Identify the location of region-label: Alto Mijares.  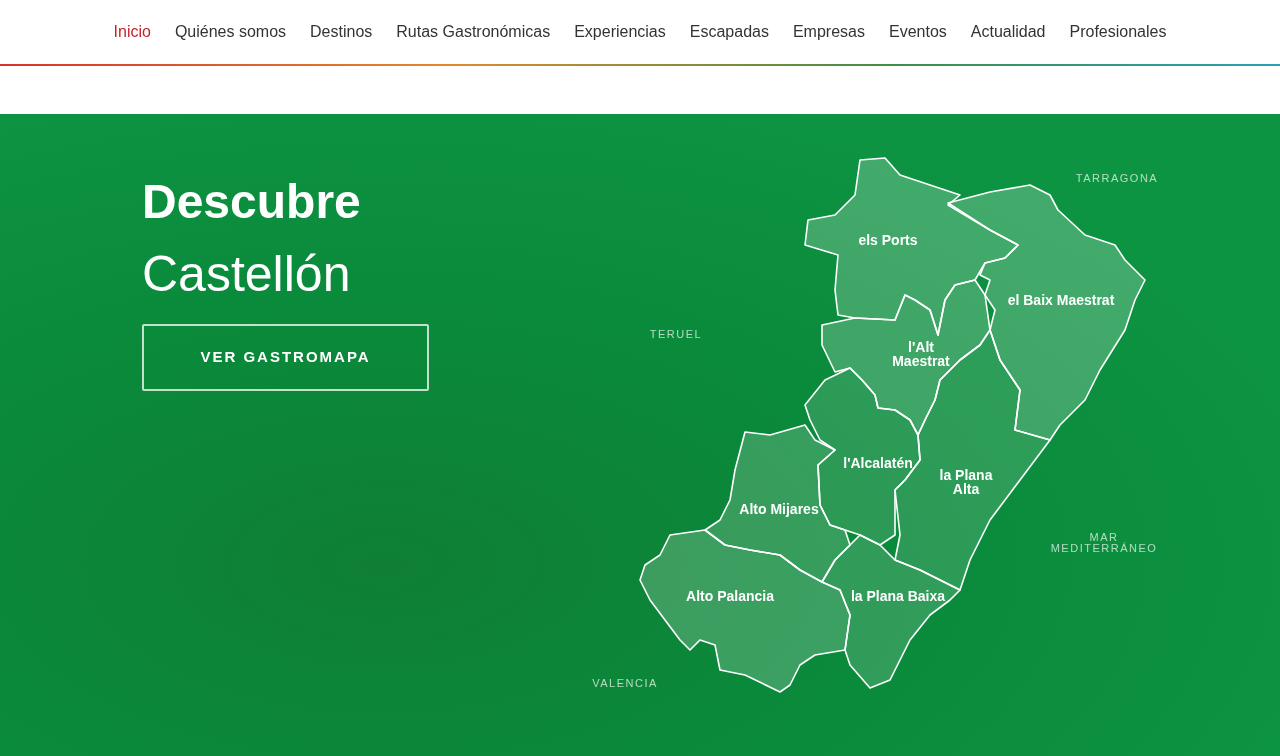
(779, 509).